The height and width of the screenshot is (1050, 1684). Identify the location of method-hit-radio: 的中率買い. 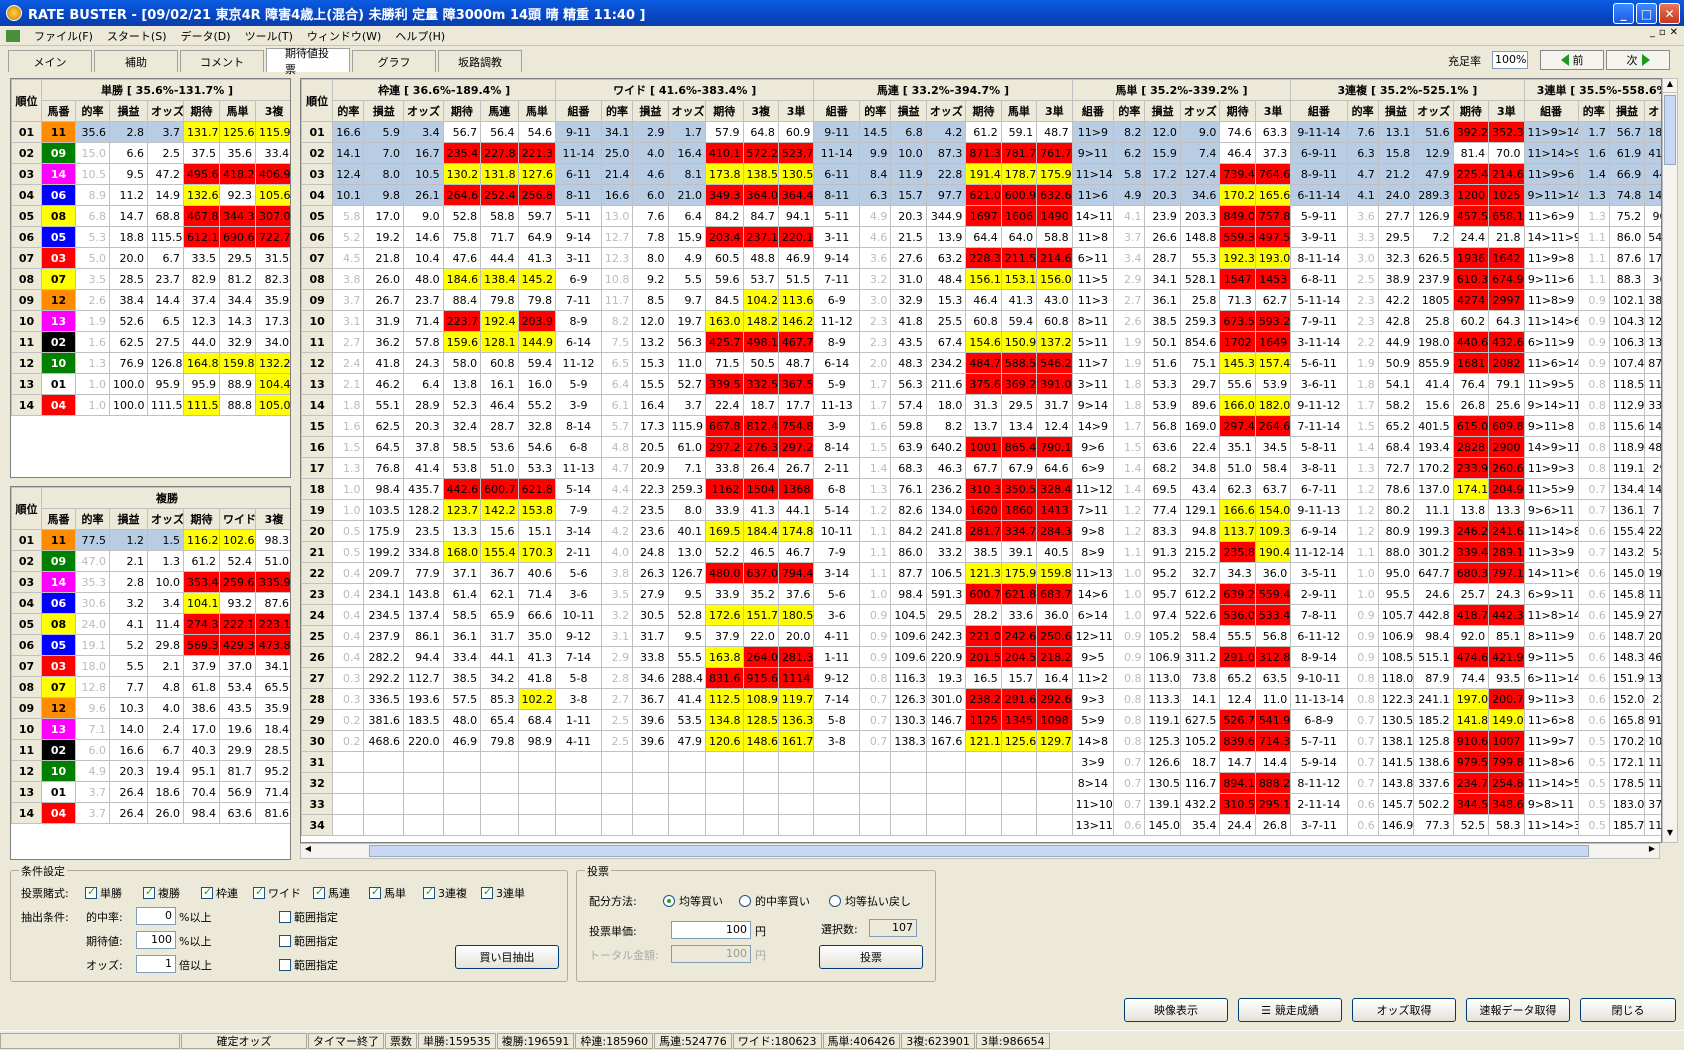
(774, 901).